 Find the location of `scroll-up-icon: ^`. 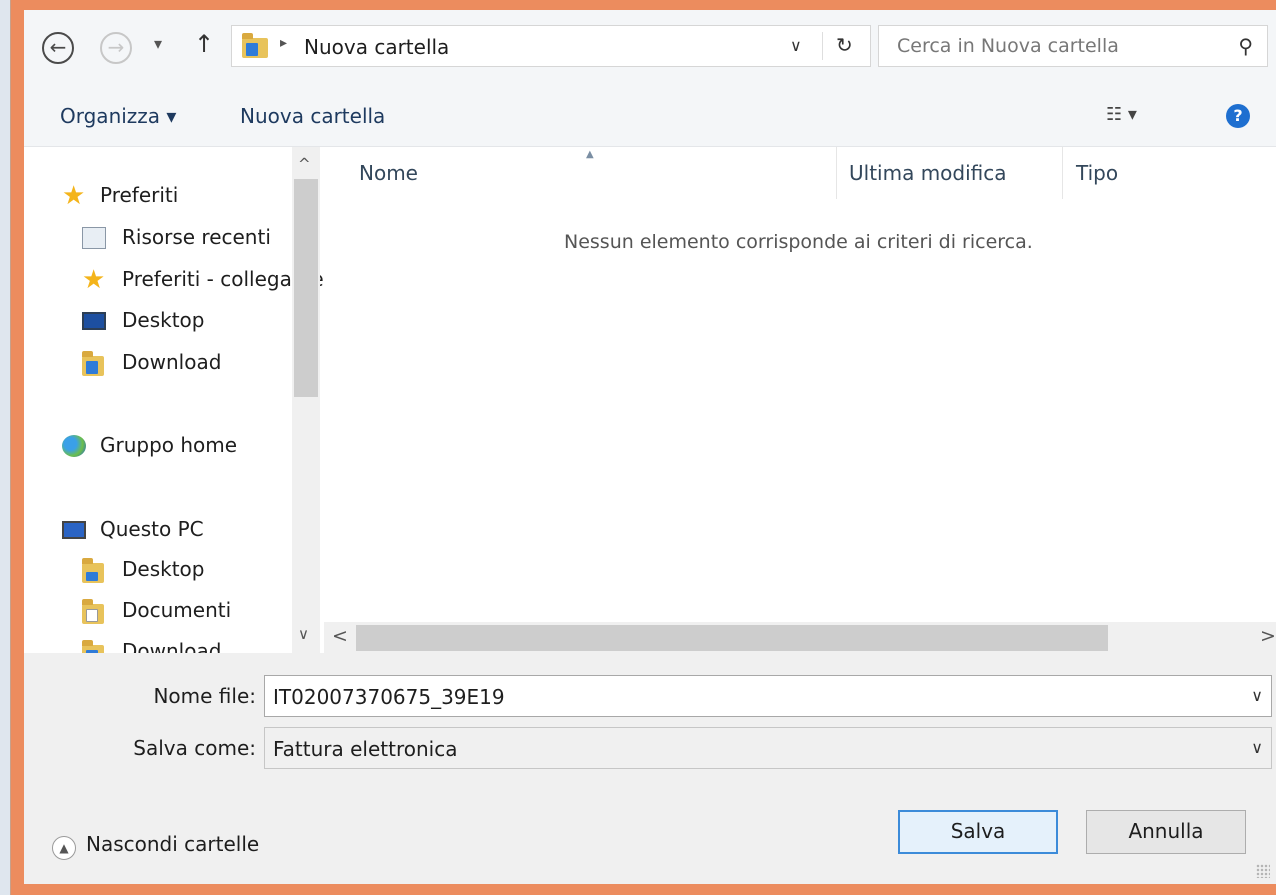

scroll-up-icon: ^ is located at coordinates (304, 164).